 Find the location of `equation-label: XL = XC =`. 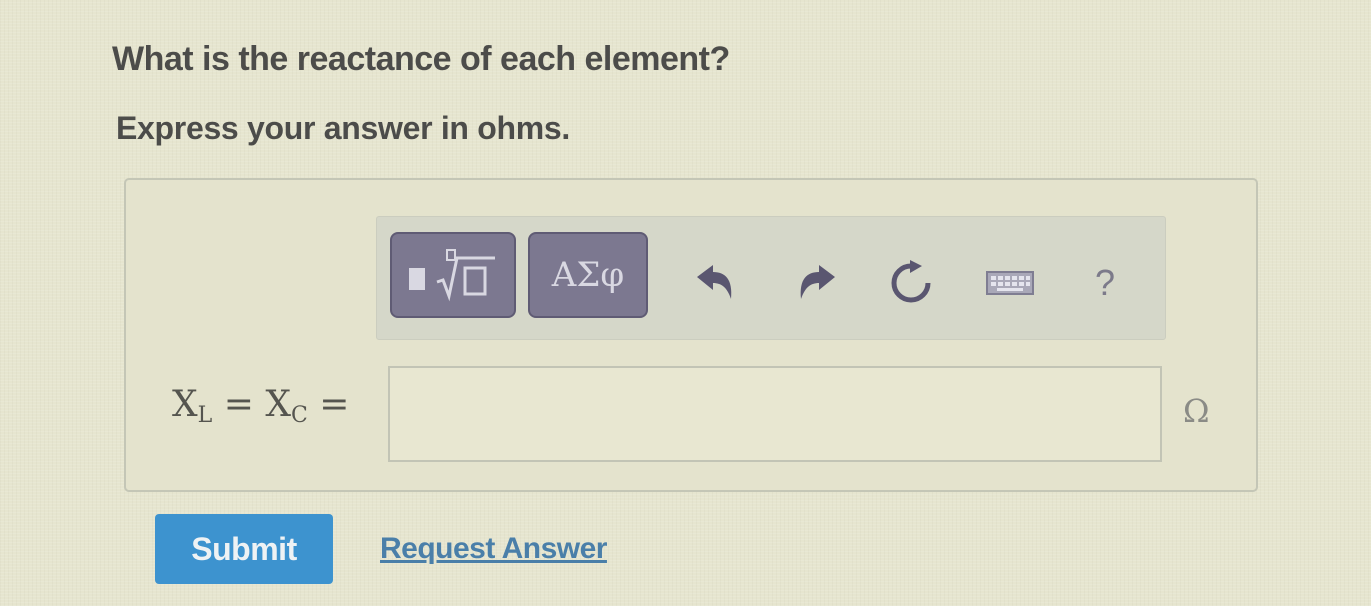

equation-label: XL = XC = is located at coordinates (260, 406).